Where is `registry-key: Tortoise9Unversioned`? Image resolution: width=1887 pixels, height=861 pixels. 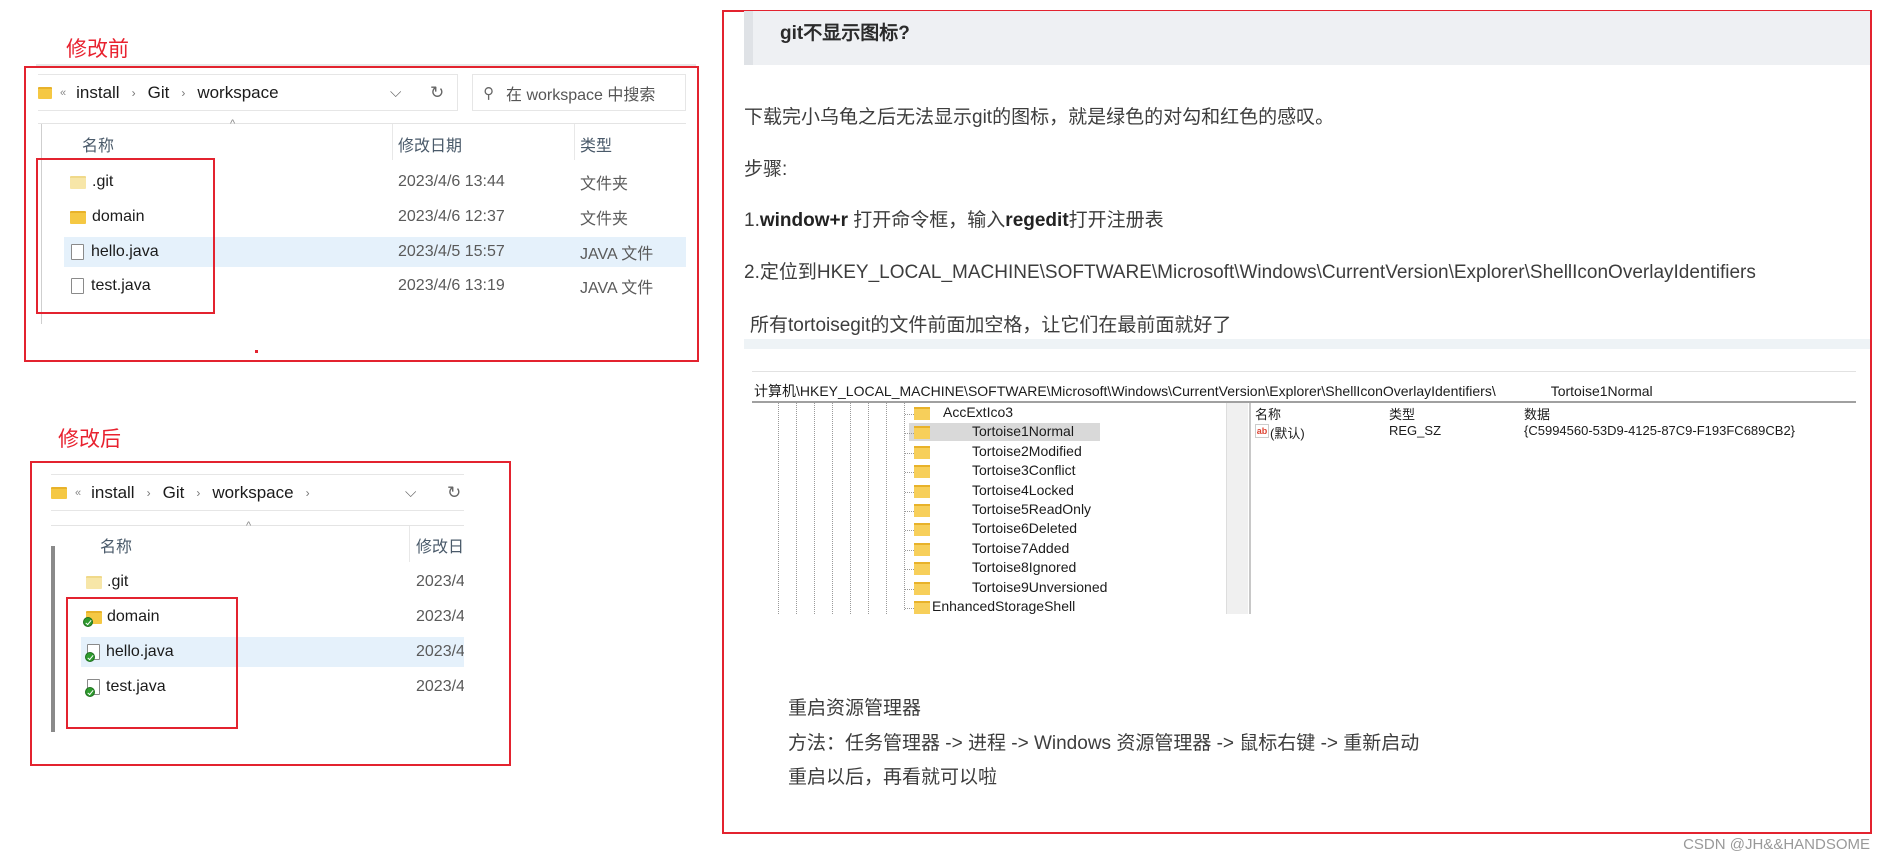
registry-key: Tortoise9Unversioned is located at coordinates (1065, 588).